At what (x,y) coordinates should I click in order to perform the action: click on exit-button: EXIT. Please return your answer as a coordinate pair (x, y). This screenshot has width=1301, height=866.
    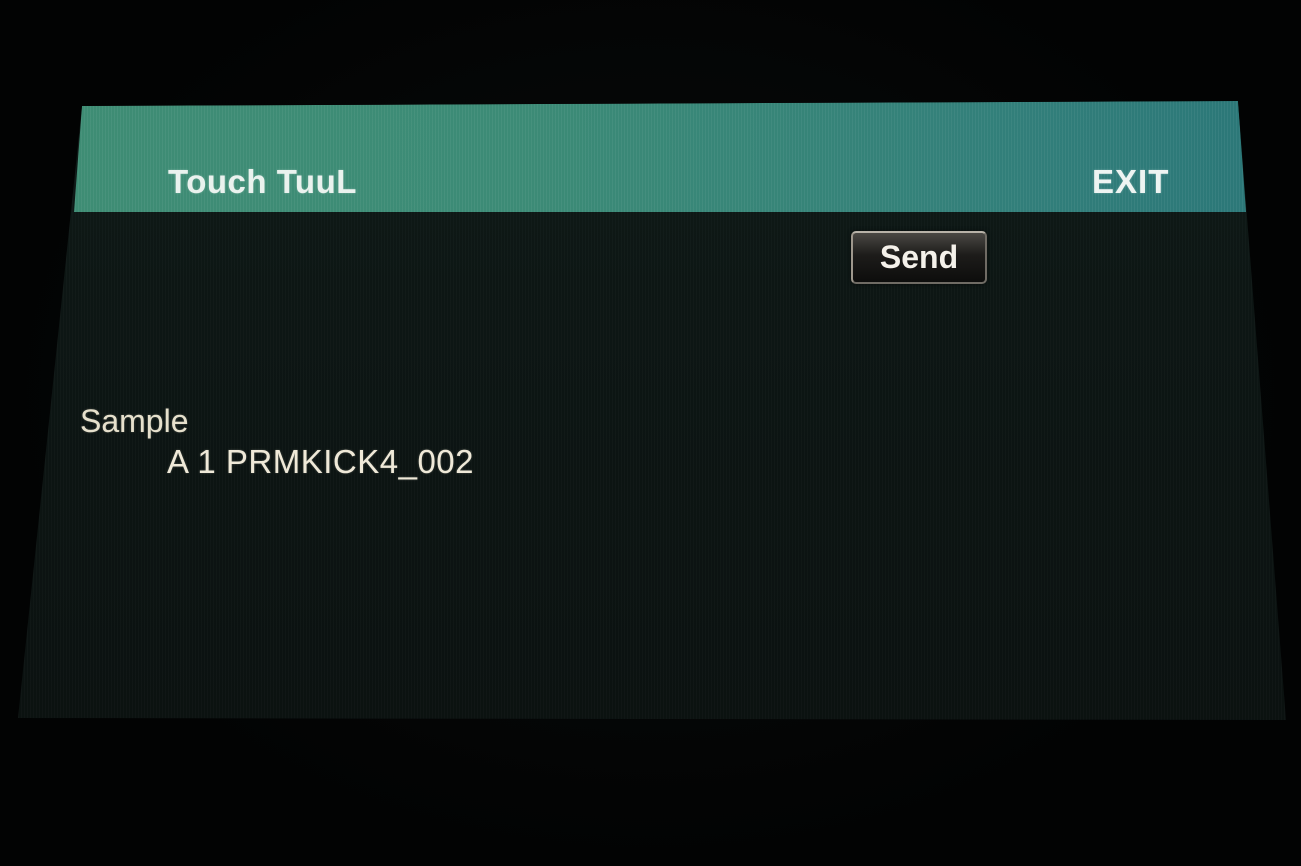
    Looking at the image, I should click on (1130, 182).